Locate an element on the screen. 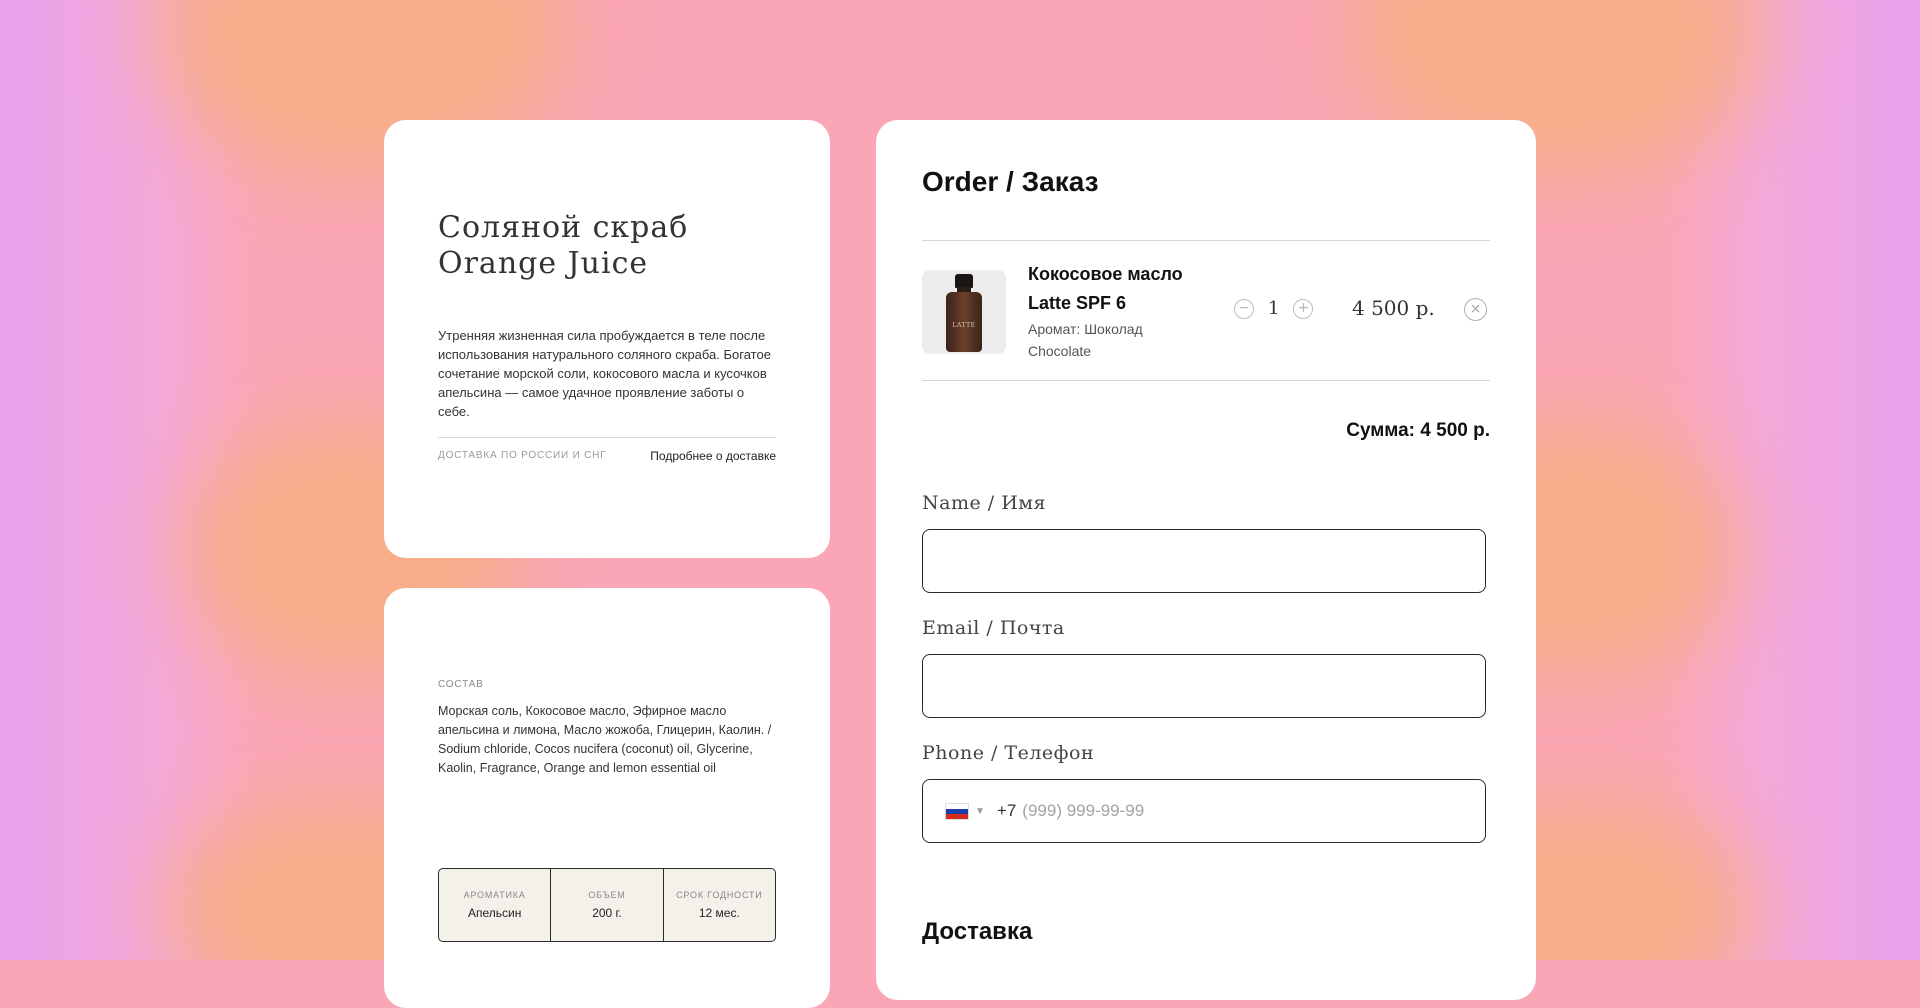 The image size is (1920, 1008). cart-item-name: Кокосовое масло Latte SPF 6 is located at coordinates (1105, 288).